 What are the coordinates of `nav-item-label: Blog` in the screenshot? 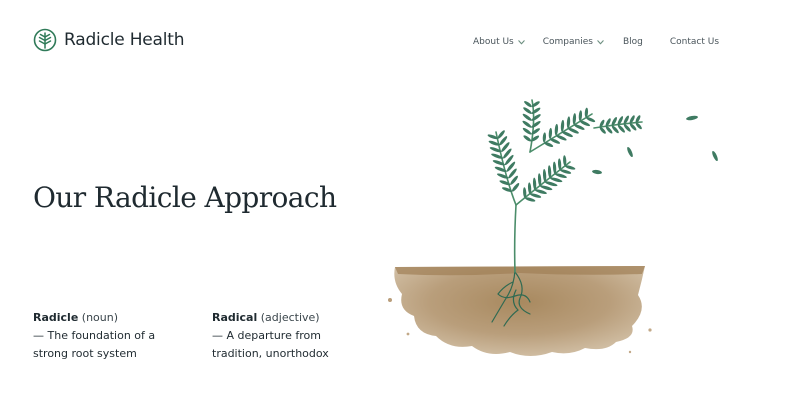 It's located at (632, 42).